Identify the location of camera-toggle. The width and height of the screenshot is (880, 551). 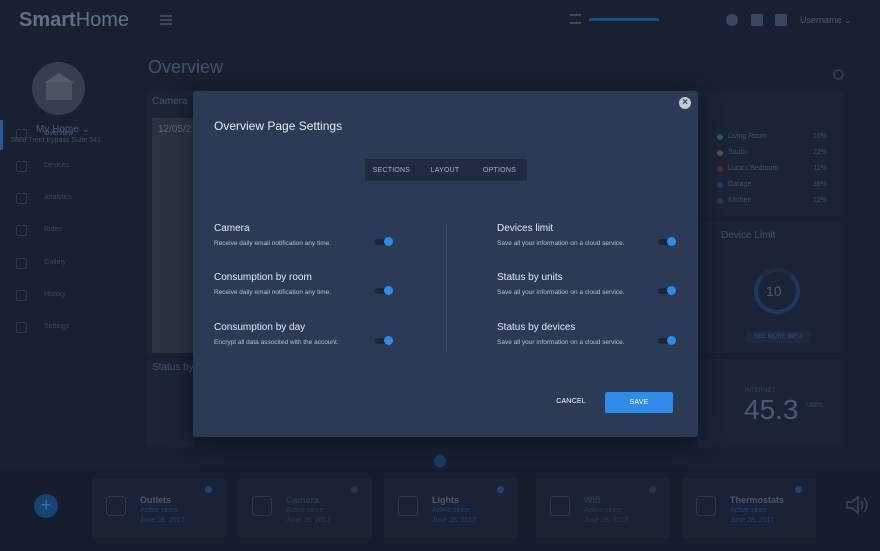
(384, 241).